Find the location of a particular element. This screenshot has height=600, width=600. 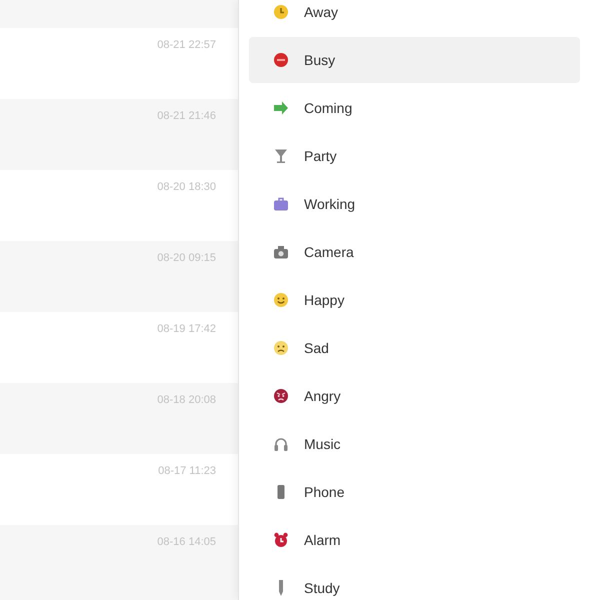

briefcase-icon is located at coordinates (281, 204).